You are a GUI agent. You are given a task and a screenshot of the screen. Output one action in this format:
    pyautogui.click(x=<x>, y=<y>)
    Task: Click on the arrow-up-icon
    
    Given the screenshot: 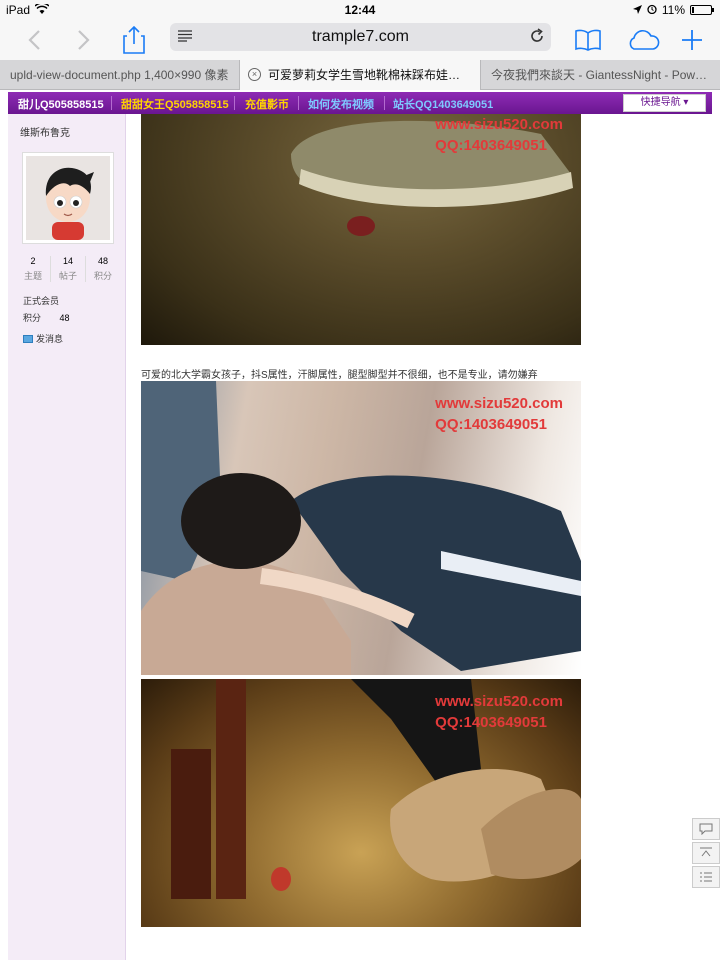 What is the action you would take?
    pyautogui.click(x=706, y=852)
    